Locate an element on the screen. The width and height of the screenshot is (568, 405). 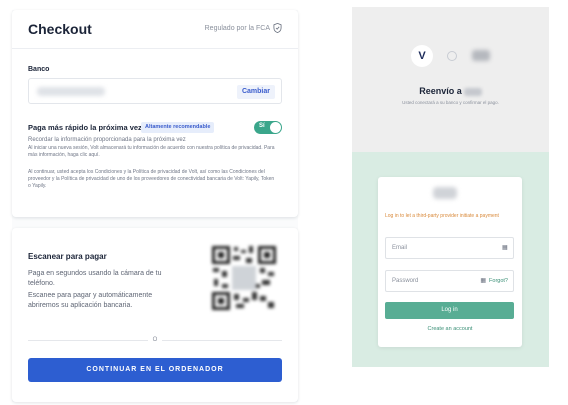
checkout-header: Checkout Regulado por la FCA is located at coordinates (155, 29).